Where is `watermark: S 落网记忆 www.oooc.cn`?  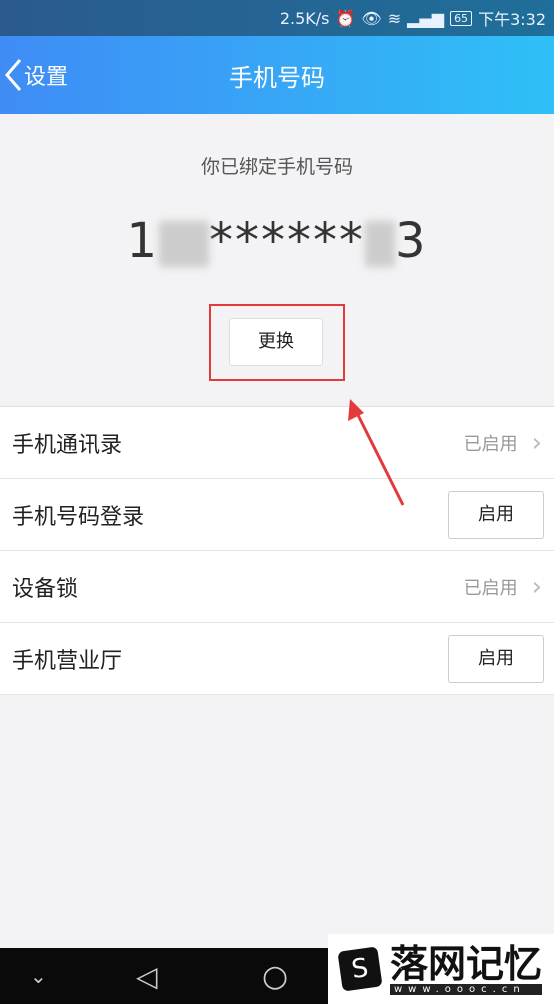
watermark: S 落网记忆 www.oooc.cn is located at coordinates (441, 969).